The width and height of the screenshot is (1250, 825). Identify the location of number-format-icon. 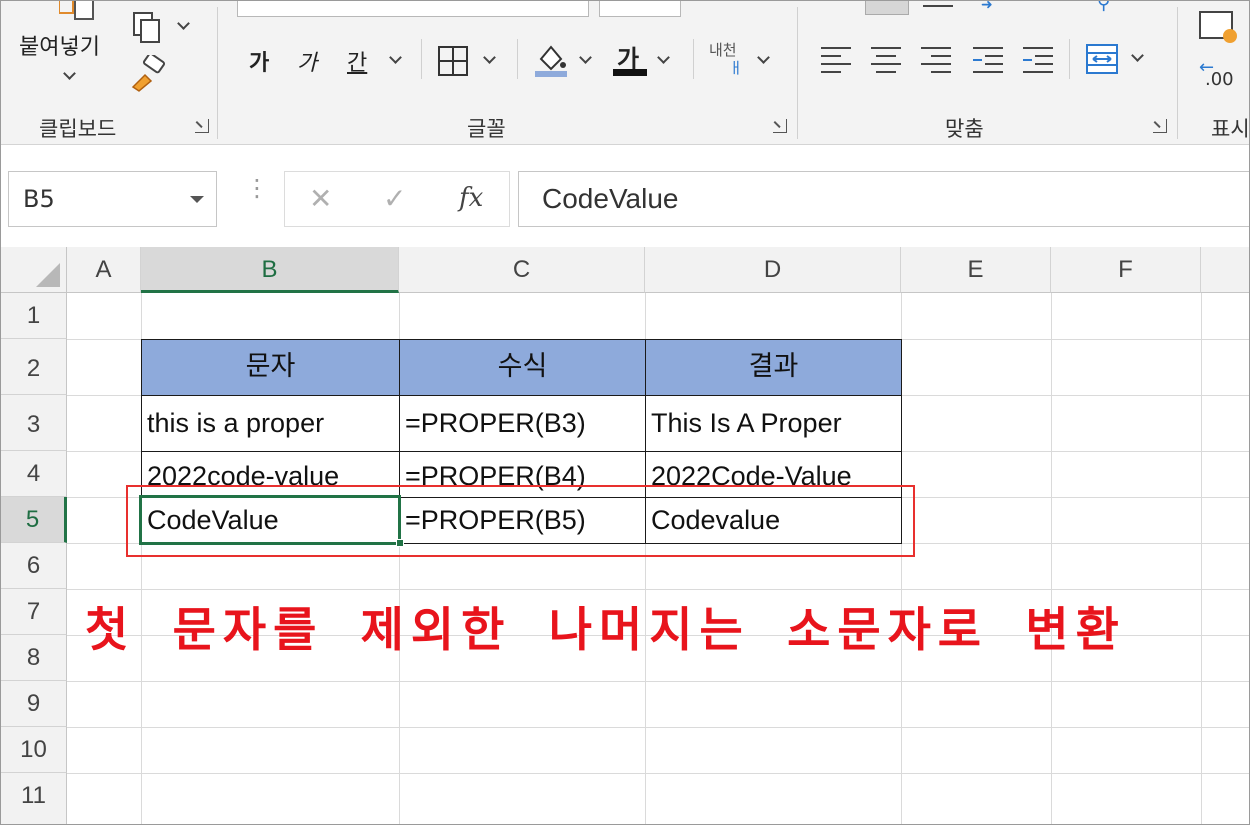
(1218, 27).